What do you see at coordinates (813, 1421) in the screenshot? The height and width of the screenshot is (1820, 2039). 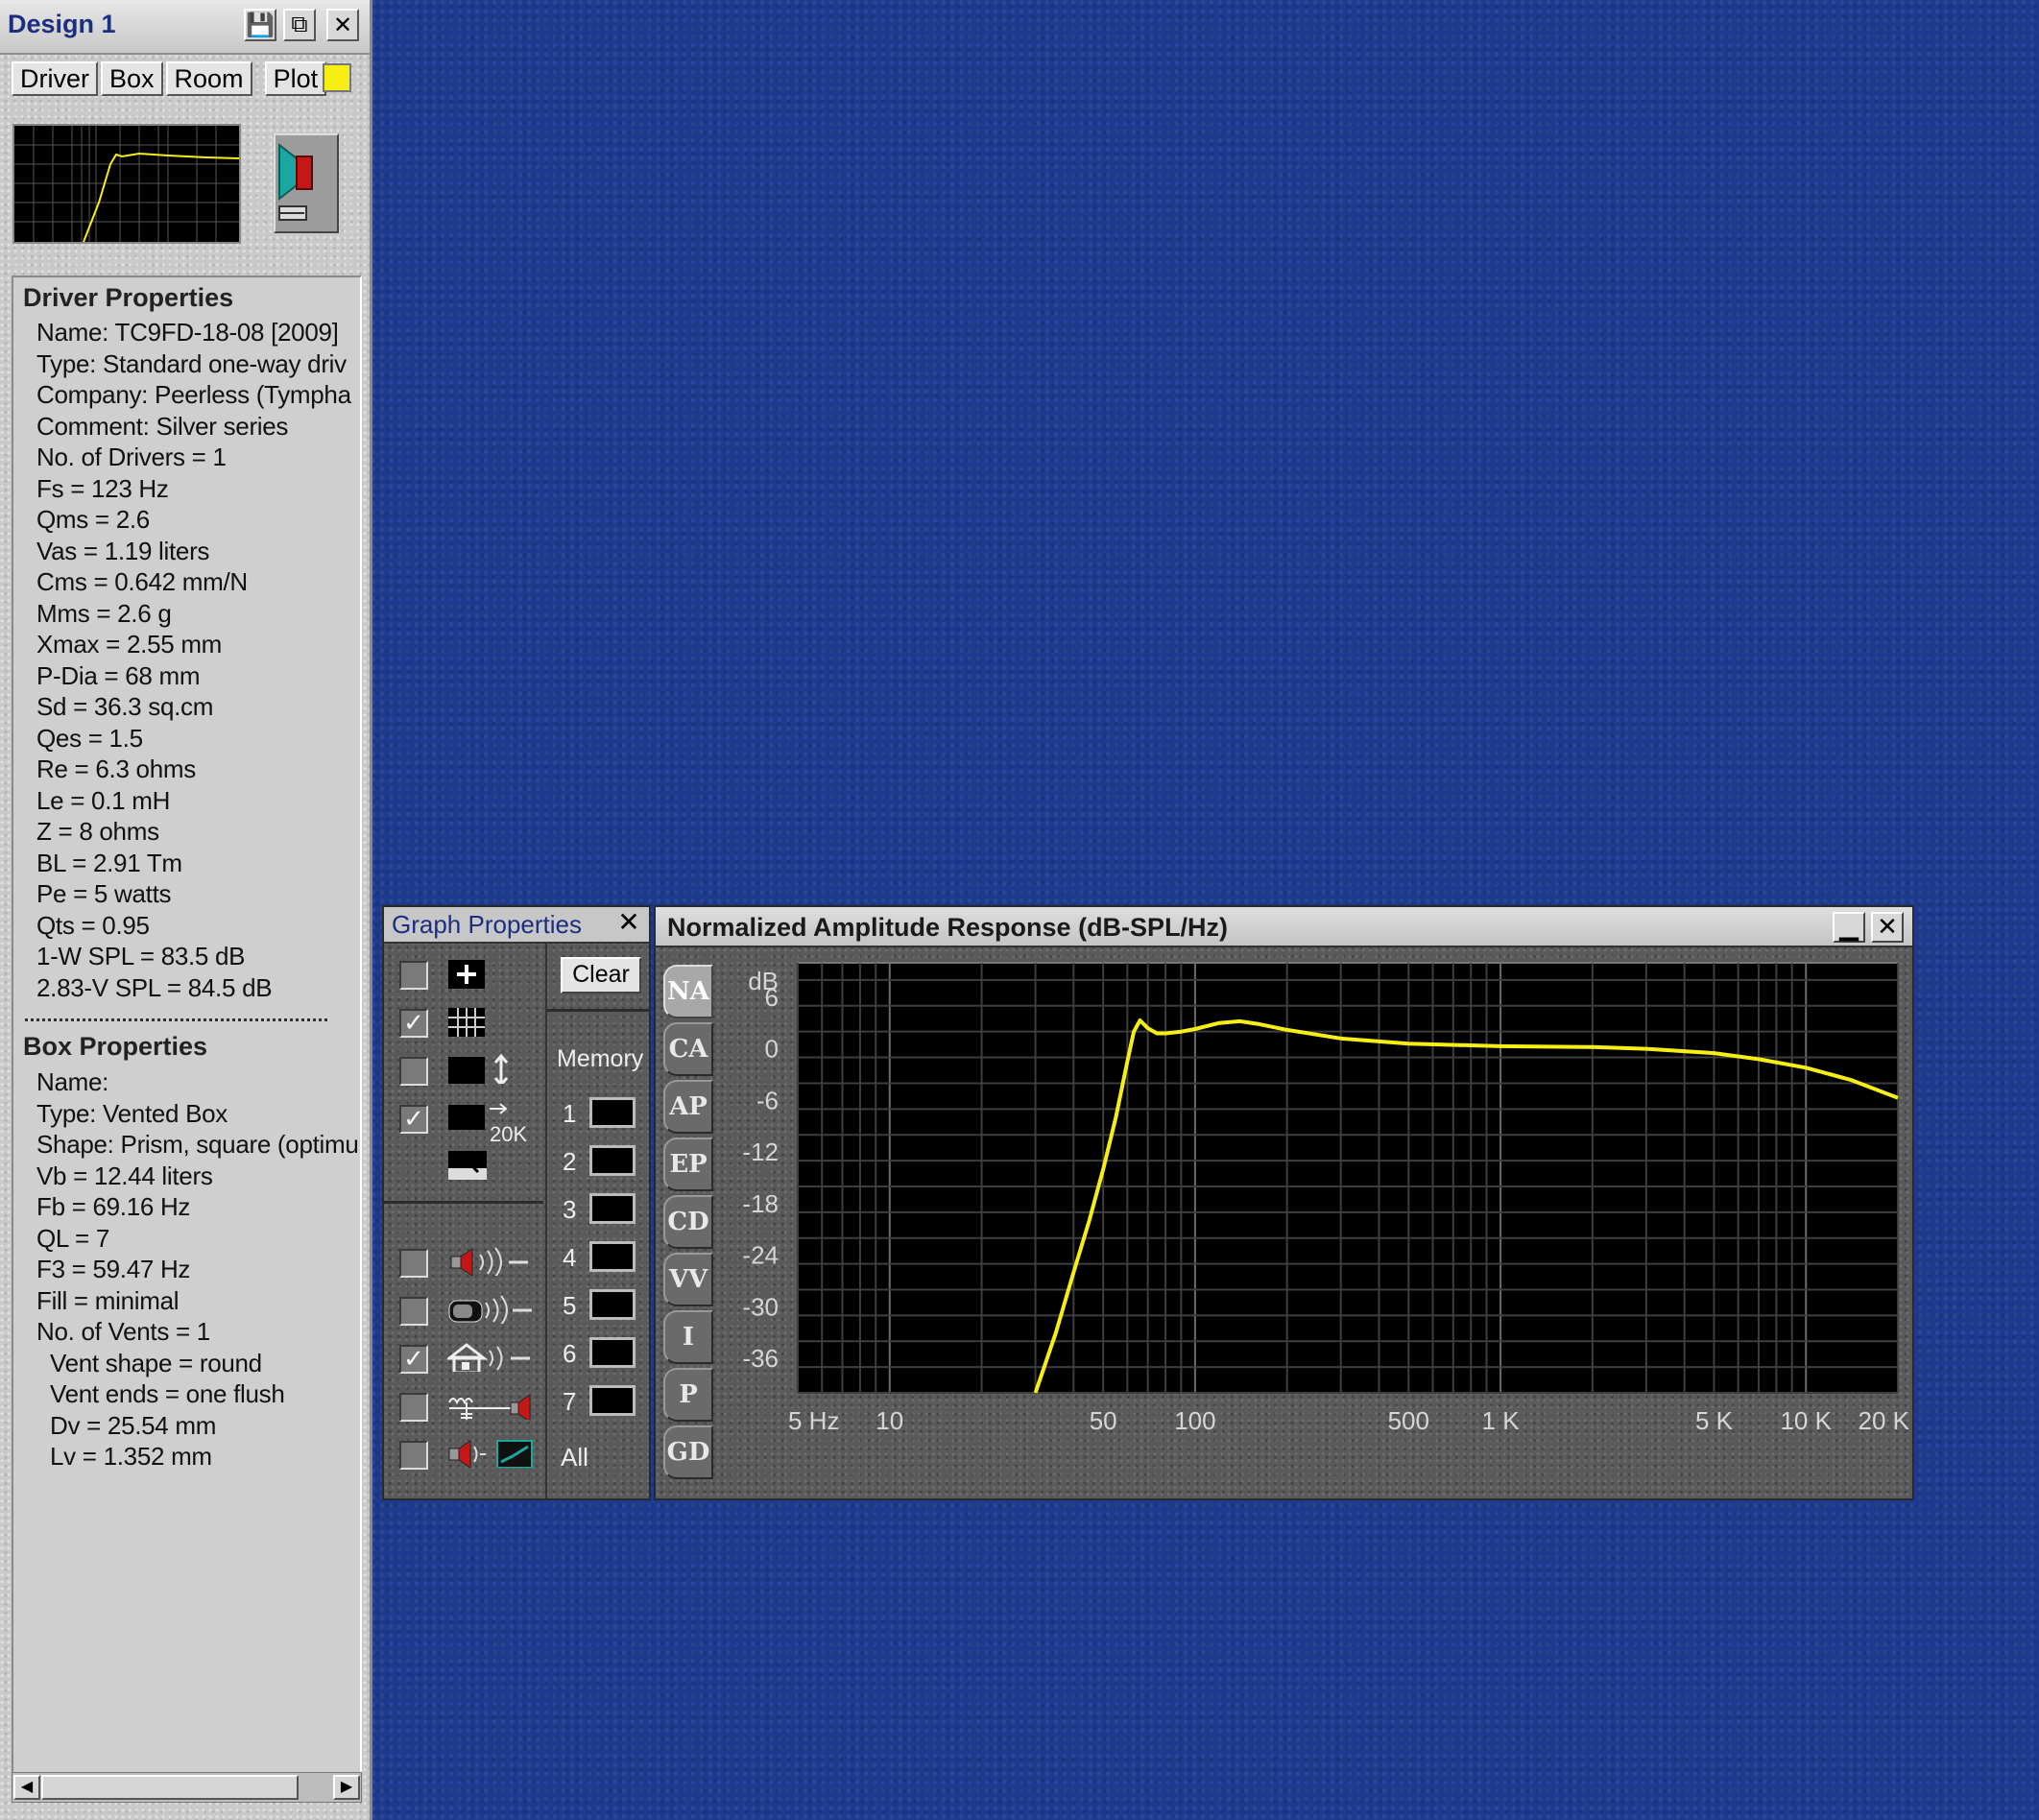 I see `x-tick-label: 5 Hz` at bounding box center [813, 1421].